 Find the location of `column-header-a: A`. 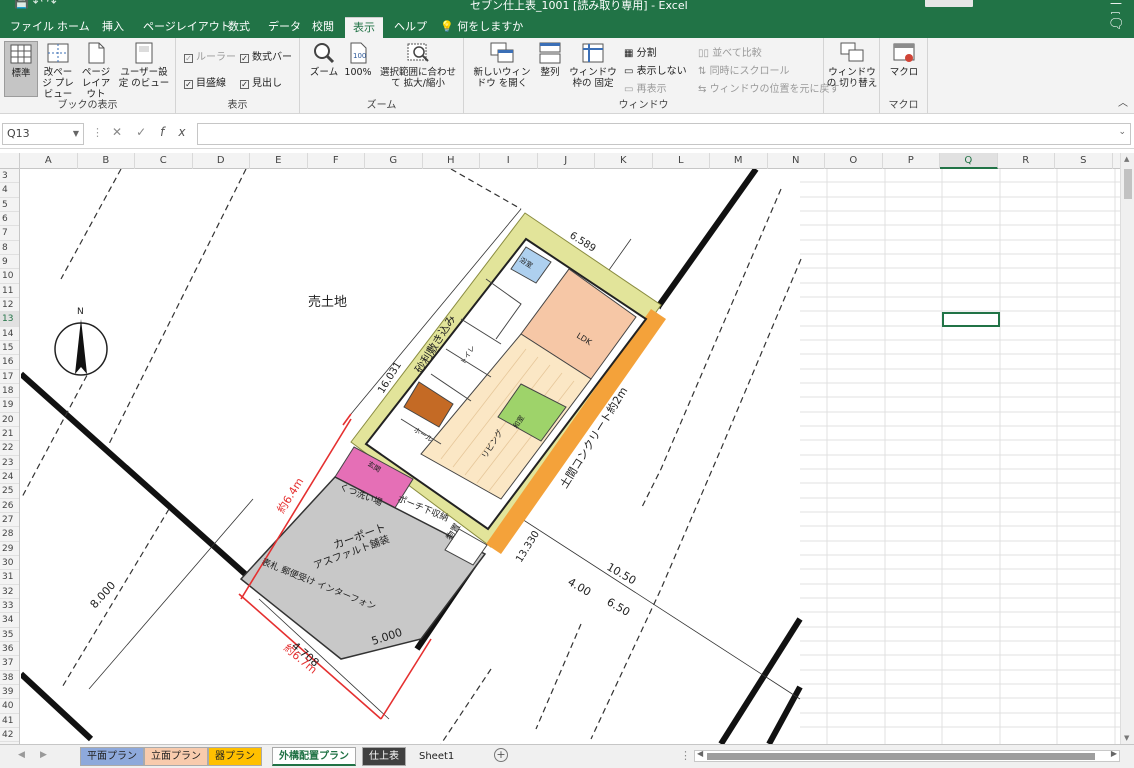

column-header-a: A is located at coordinates (49, 161).